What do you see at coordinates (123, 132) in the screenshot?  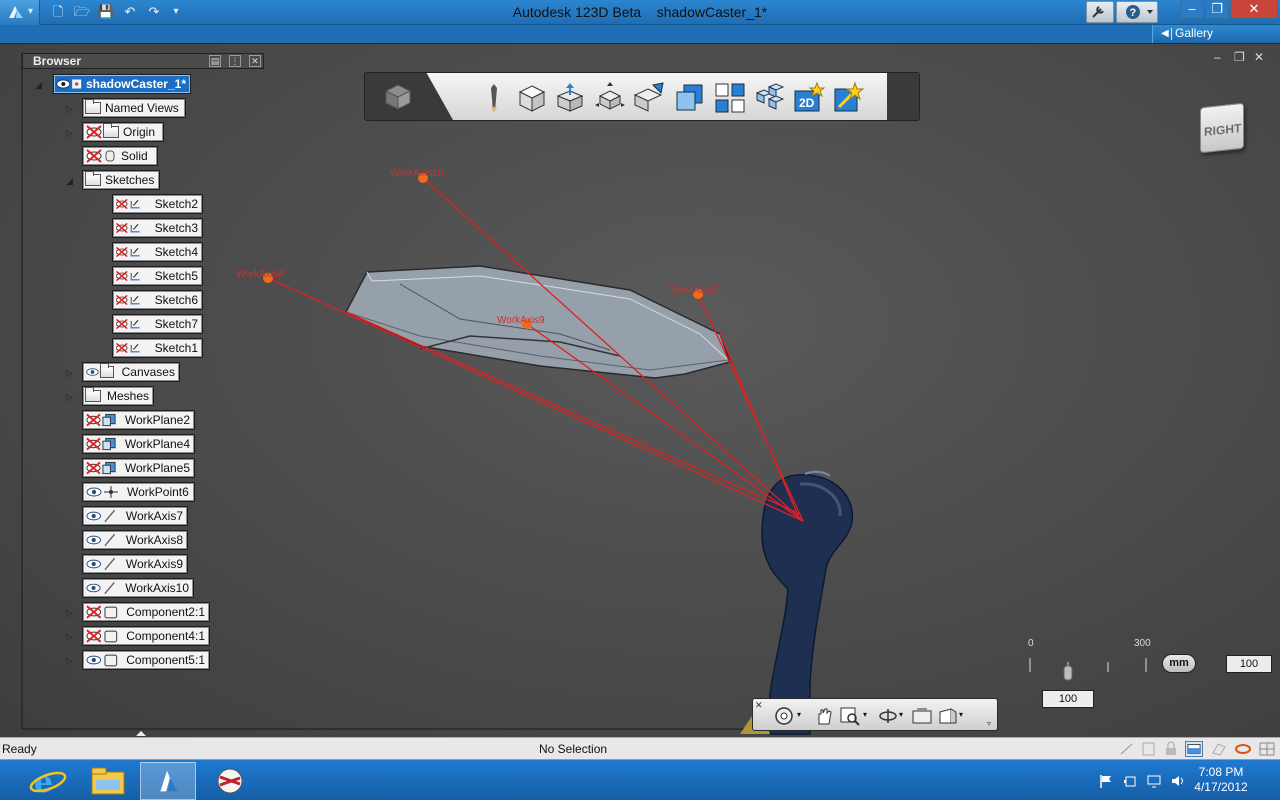 I see `tree-item-origin: Origin` at bounding box center [123, 132].